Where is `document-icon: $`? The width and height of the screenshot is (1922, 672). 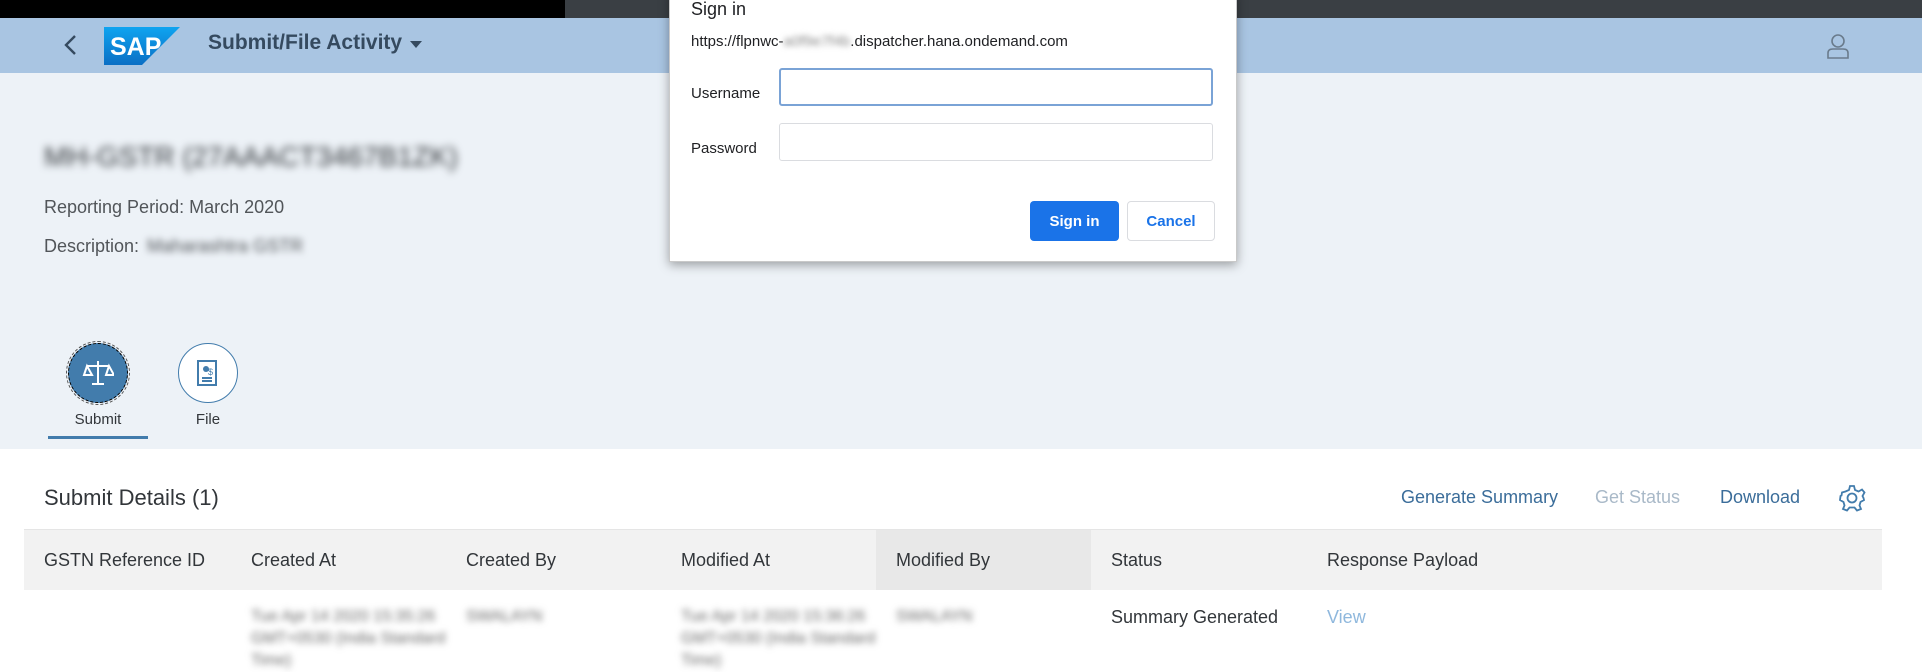
document-icon: $ is located at coordinates (208, 373).